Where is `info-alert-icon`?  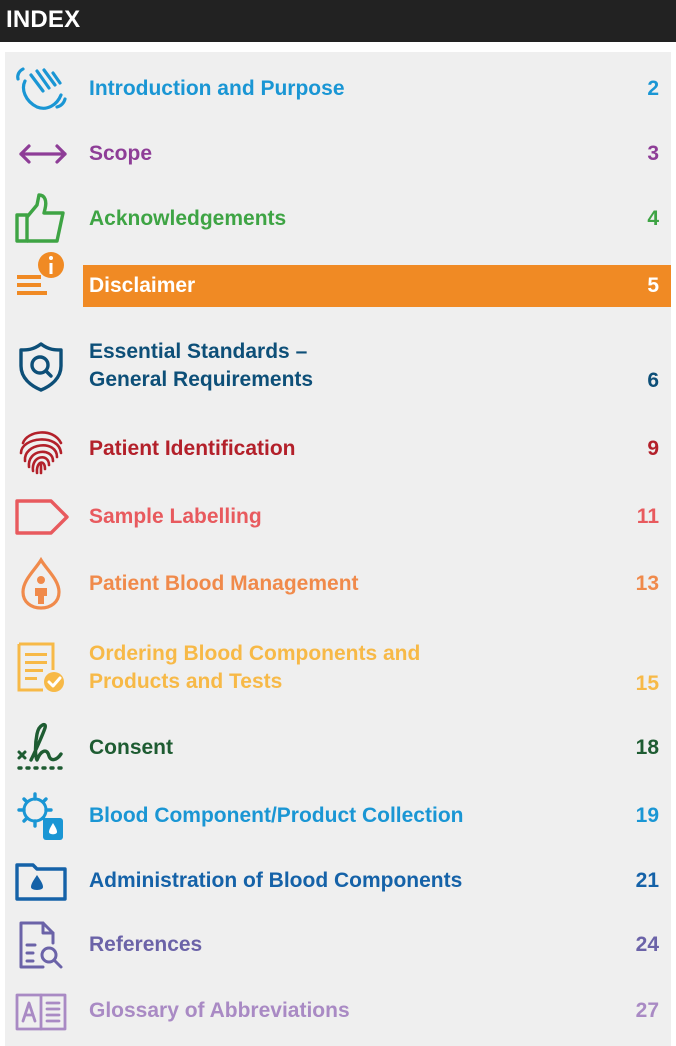
info-alert-icon is located at coordinates (41, 275).